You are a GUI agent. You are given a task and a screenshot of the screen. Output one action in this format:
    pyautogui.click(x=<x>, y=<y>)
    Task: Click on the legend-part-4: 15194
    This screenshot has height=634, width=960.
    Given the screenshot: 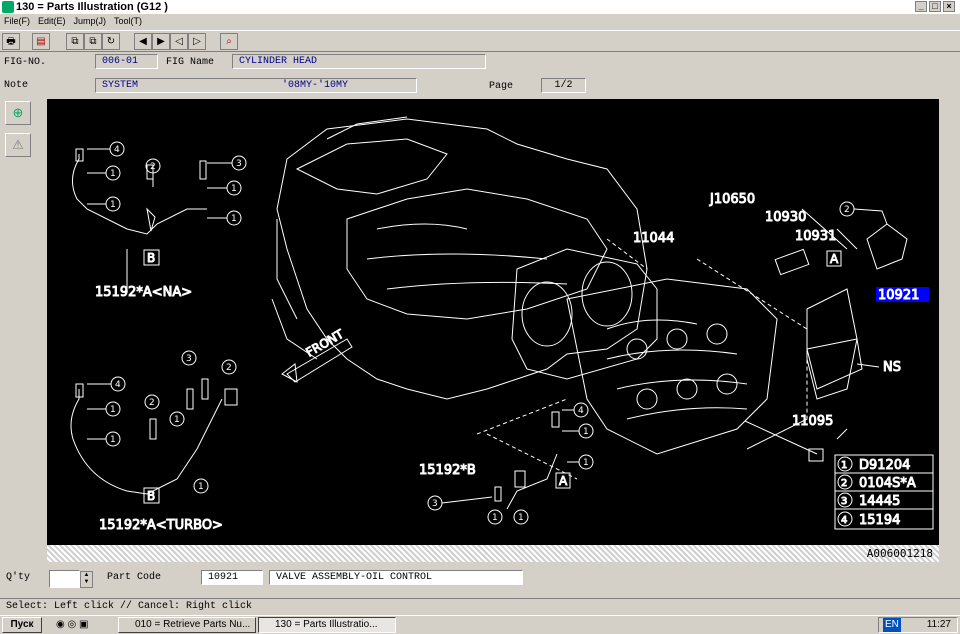 What is the action you would take?
    pyautogui.click(x=879, y=520)
    